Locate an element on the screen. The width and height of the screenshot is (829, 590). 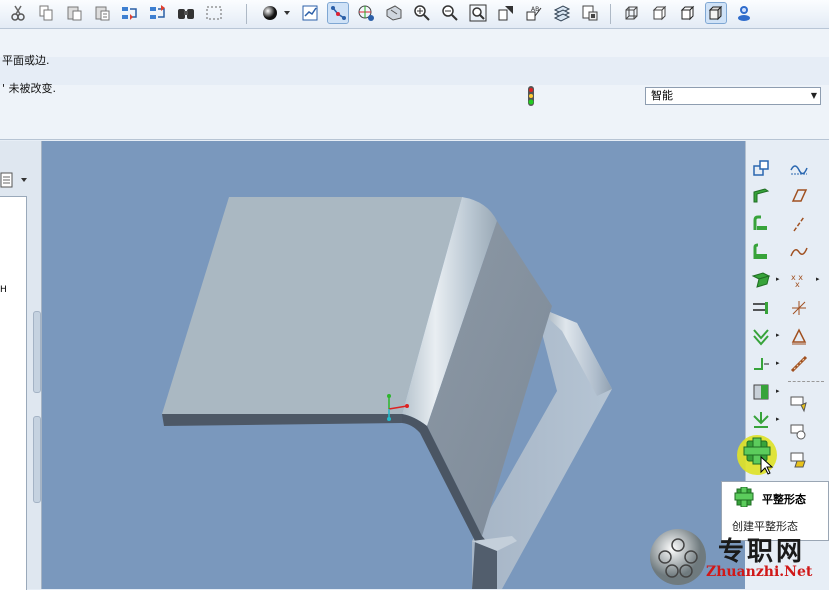
paste-special-icon is located at coordinates (102, 13).